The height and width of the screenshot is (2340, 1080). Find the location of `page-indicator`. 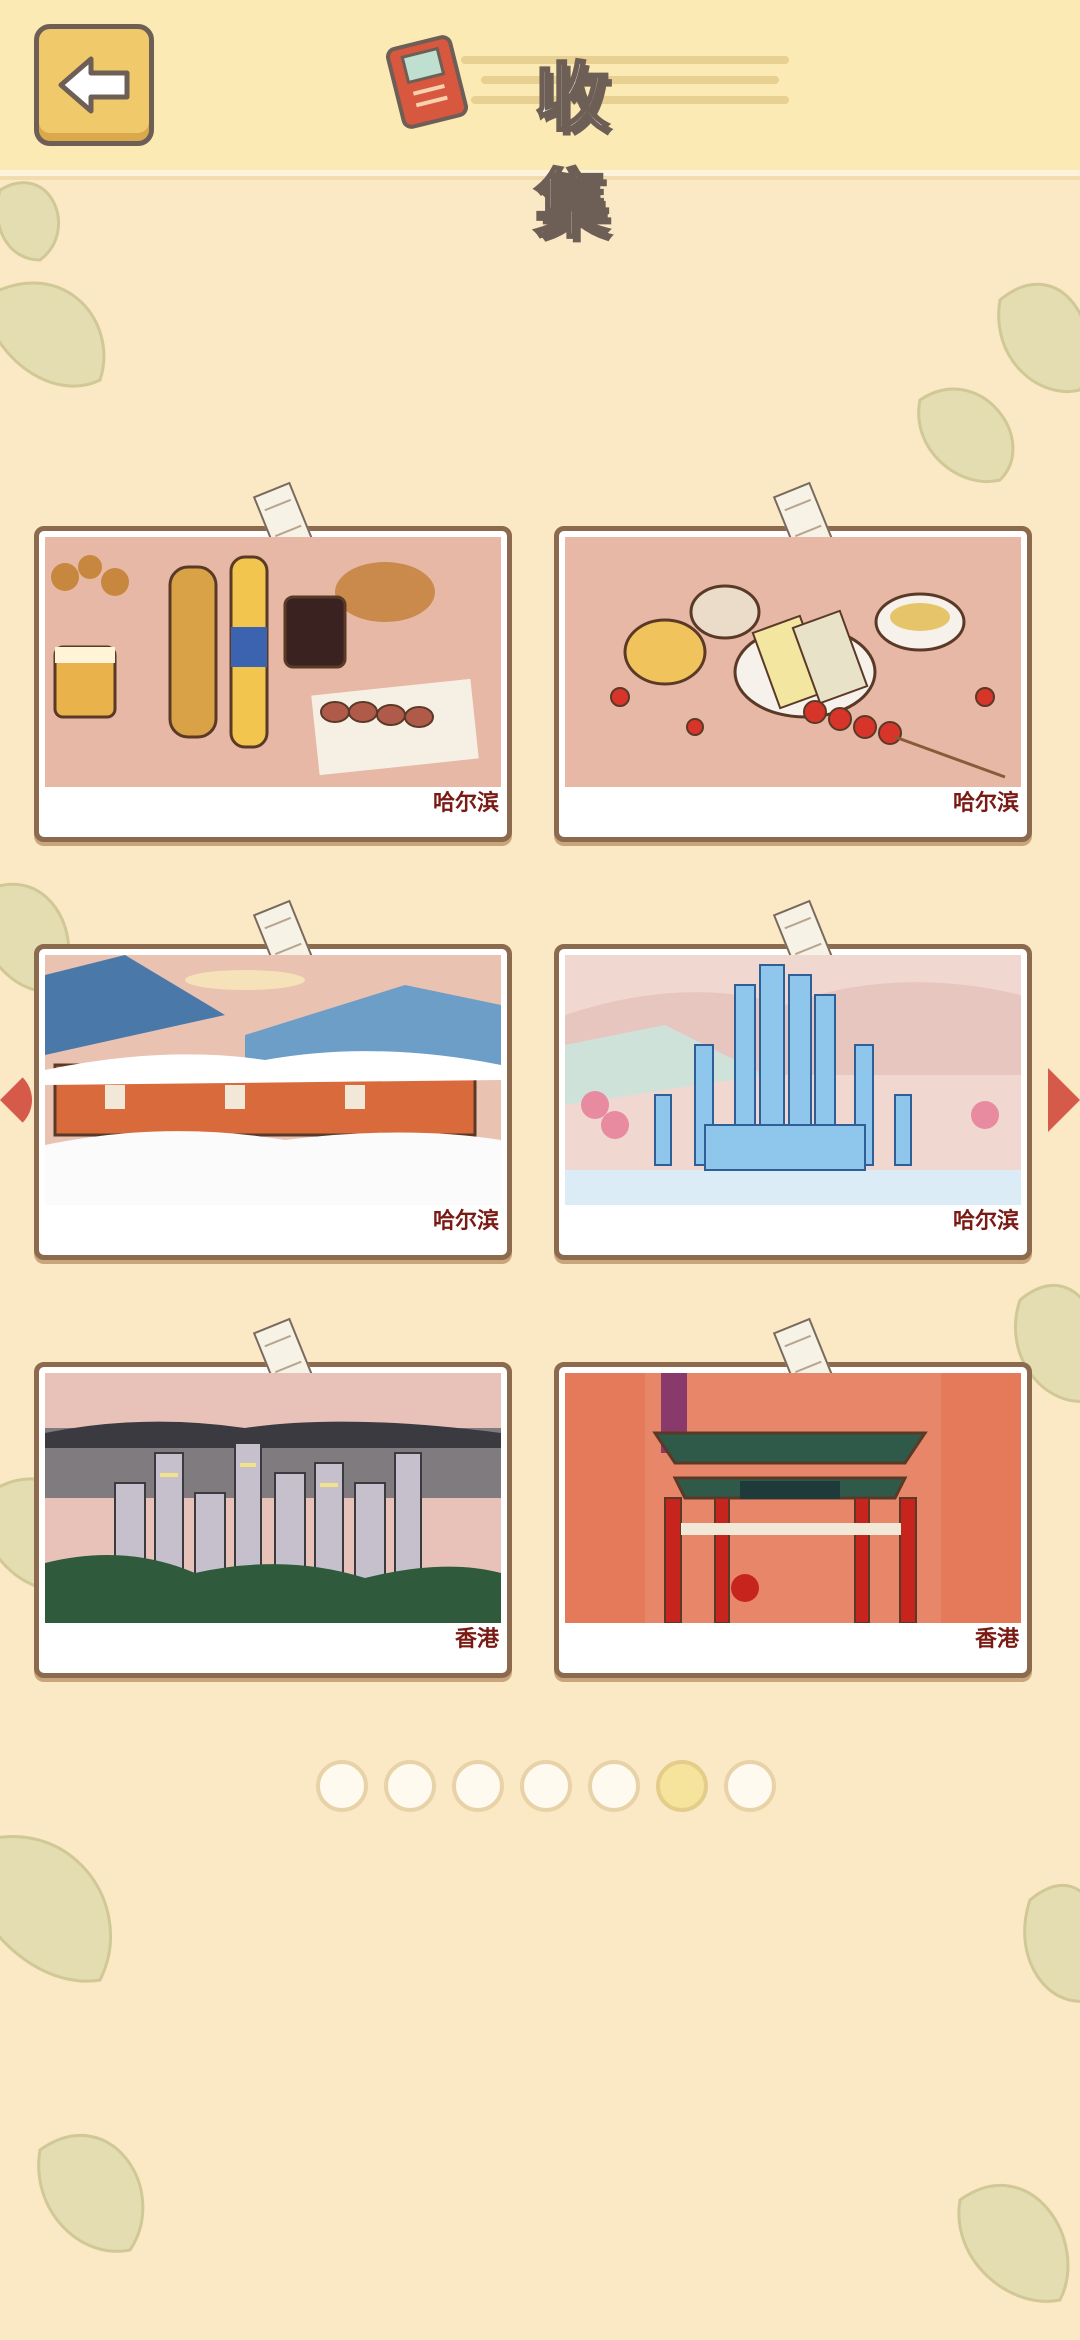

page-indicator is located at coordinates (546, 1786).